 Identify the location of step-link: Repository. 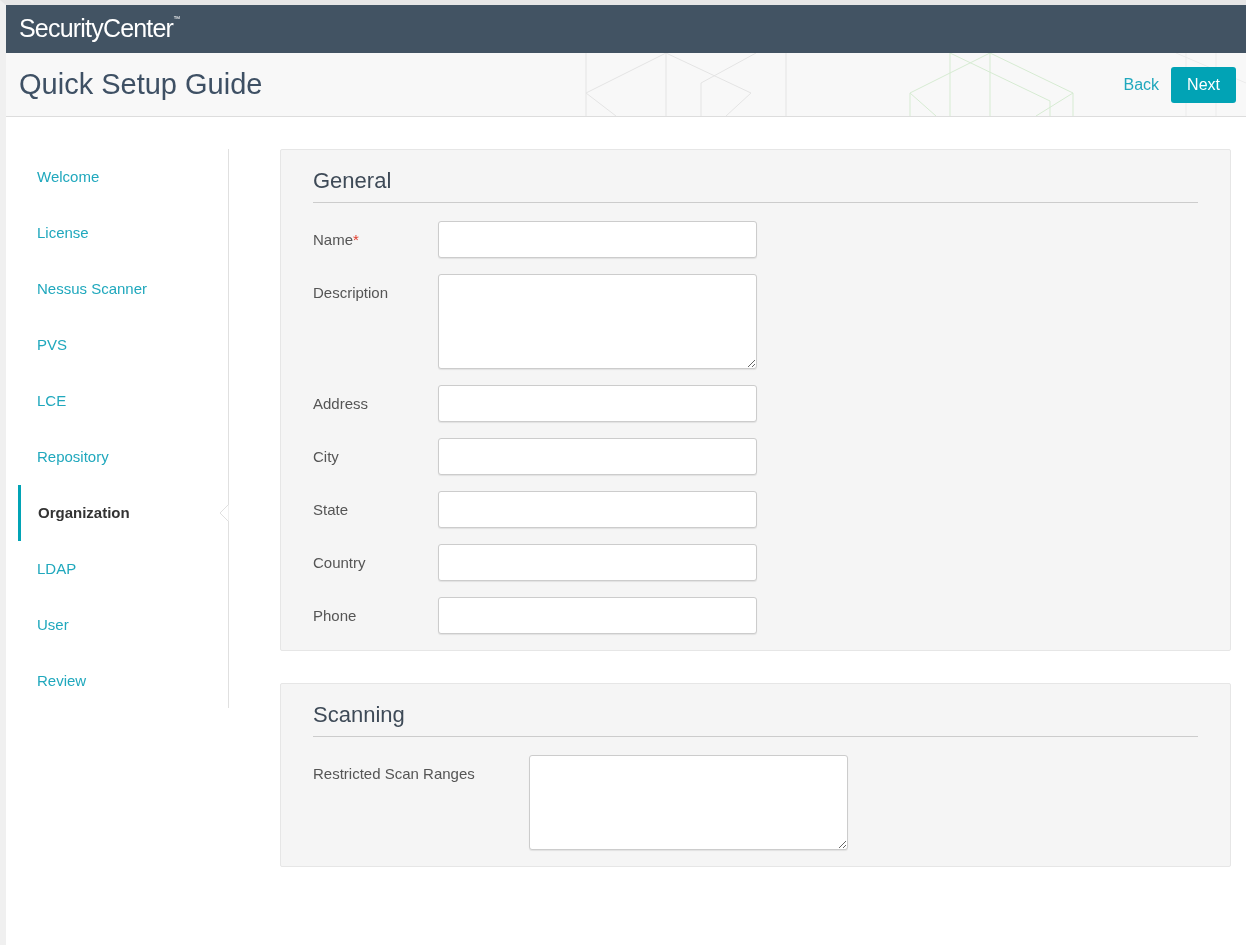
(123, 457).